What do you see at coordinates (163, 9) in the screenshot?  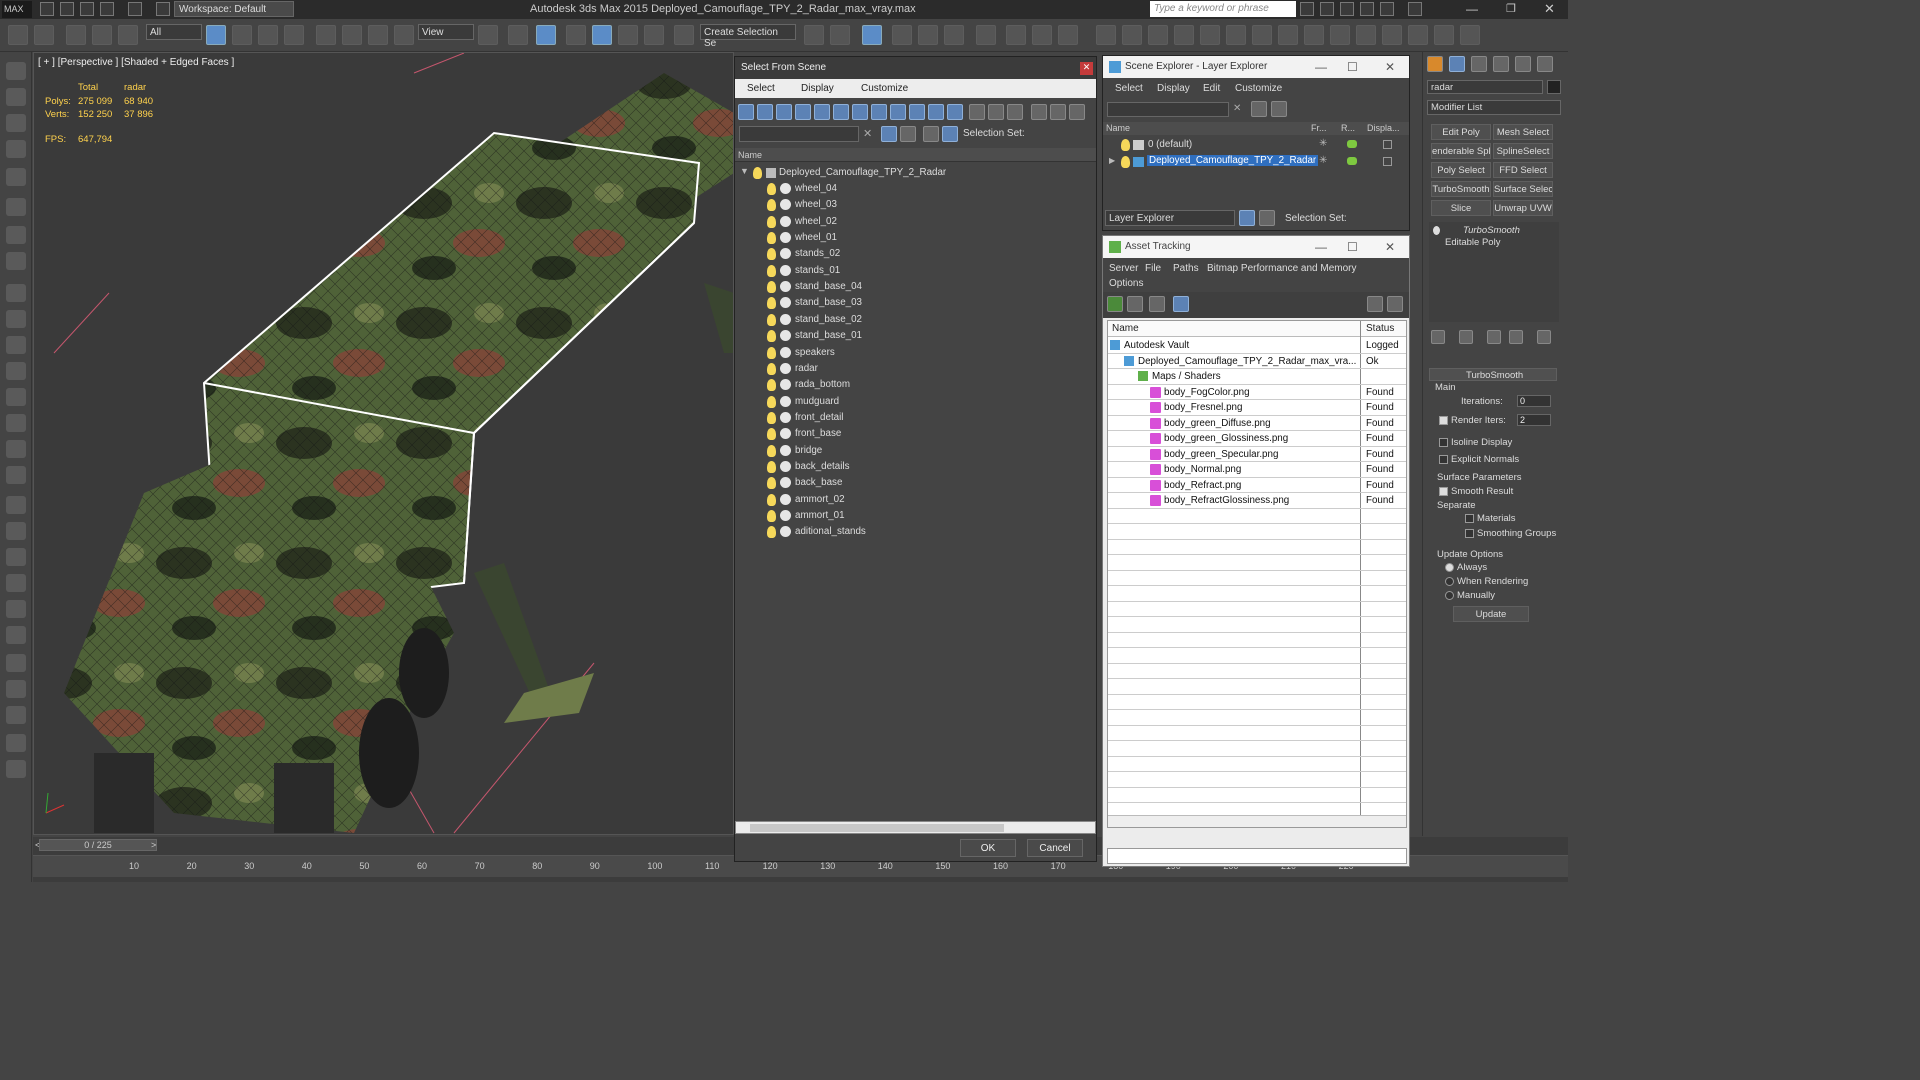 I see `project-folder-icon` at bounding box center [163, 9].